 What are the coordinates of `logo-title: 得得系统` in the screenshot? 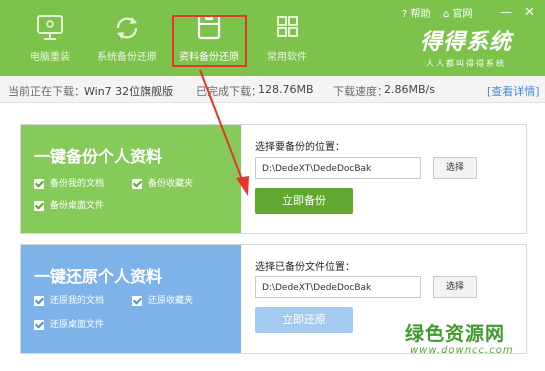 It's located at (466, 42).